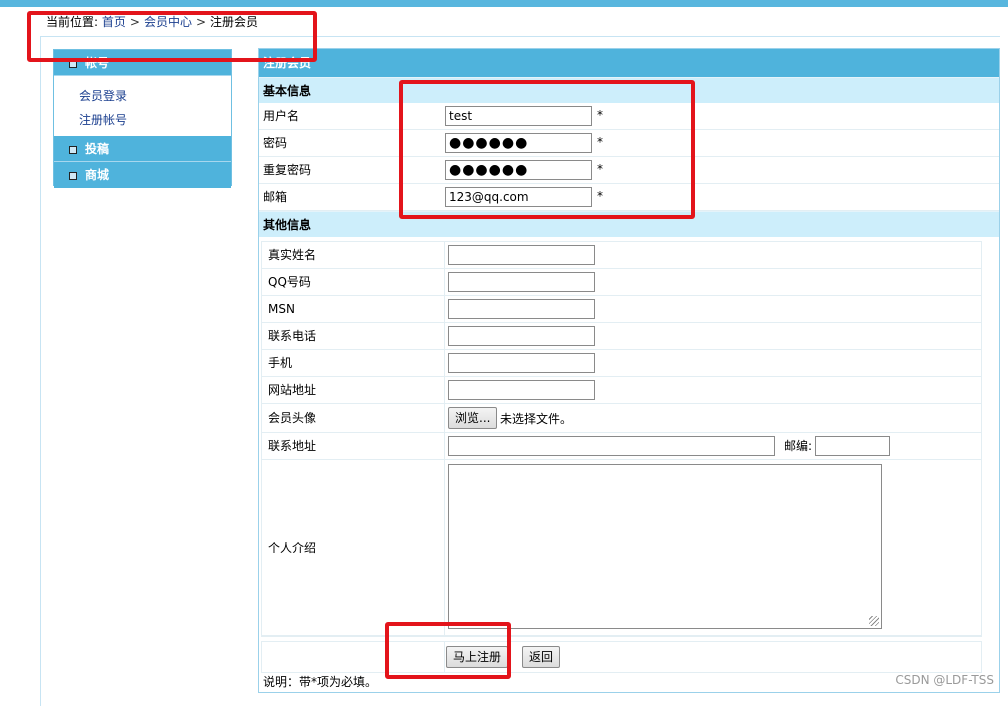 Image resolution: width=1008 pixels, height=706 pixels. What do you see at coordinates (292, 548) in the screenshot?
I see `intro-label: 个人介绍` at bounding box center [292, 548].